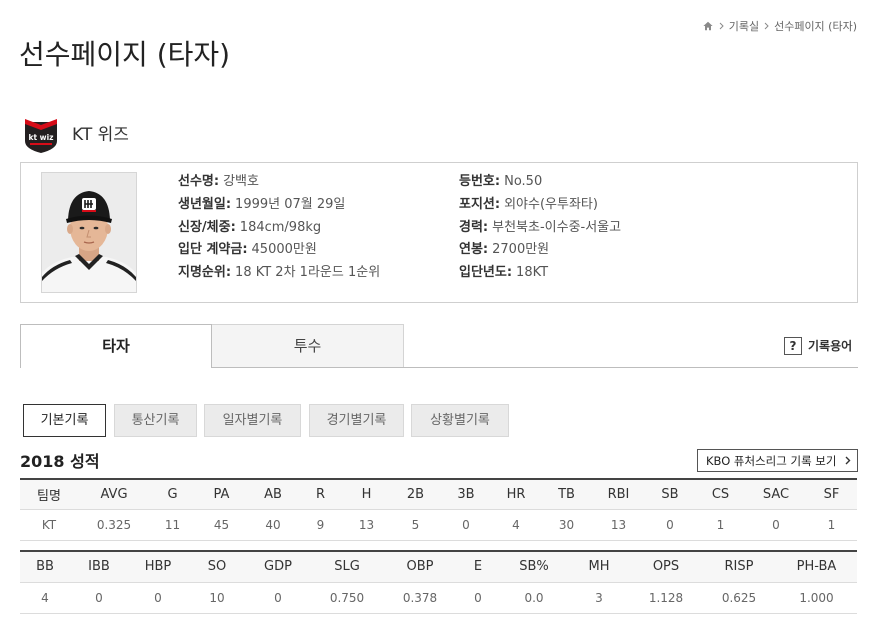 This screenshot has height=636, width=882. Describe the element at coordinates (534, 367) in the screenshot. I see `tab-divider` at that location.